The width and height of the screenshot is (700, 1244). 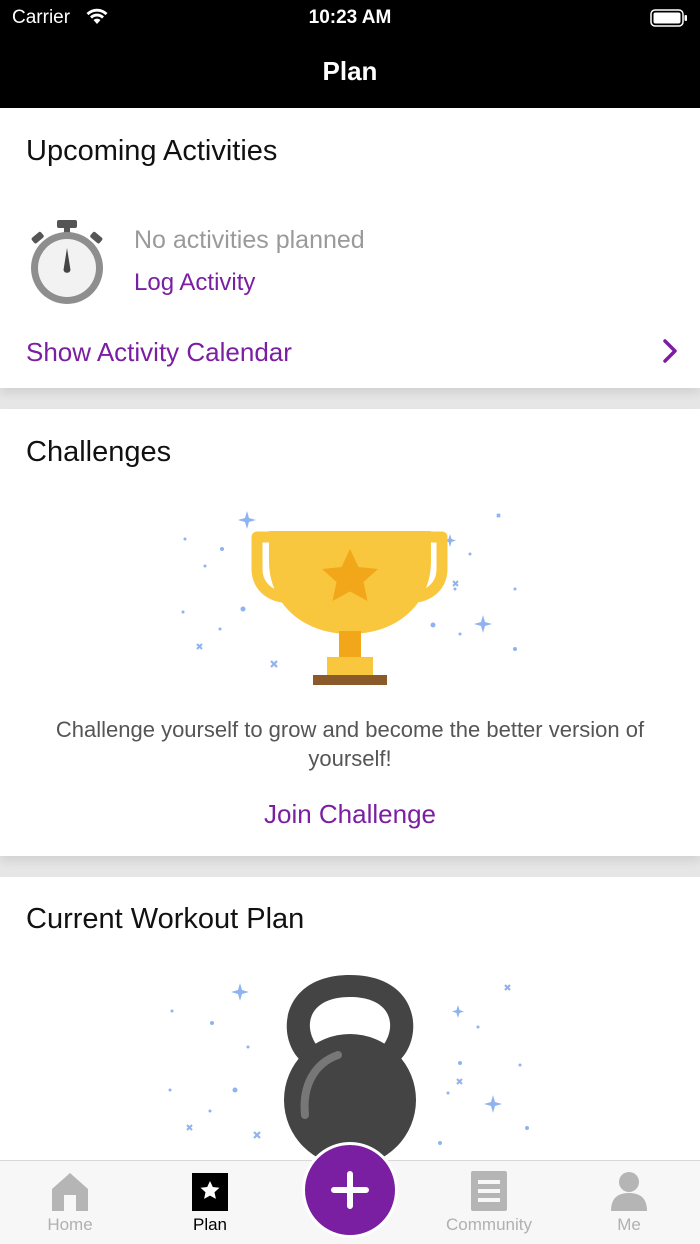 What do you see at coordinates (668, 18) in the screenshot?
I see `battery-icon` at bounding box center [668, 18].